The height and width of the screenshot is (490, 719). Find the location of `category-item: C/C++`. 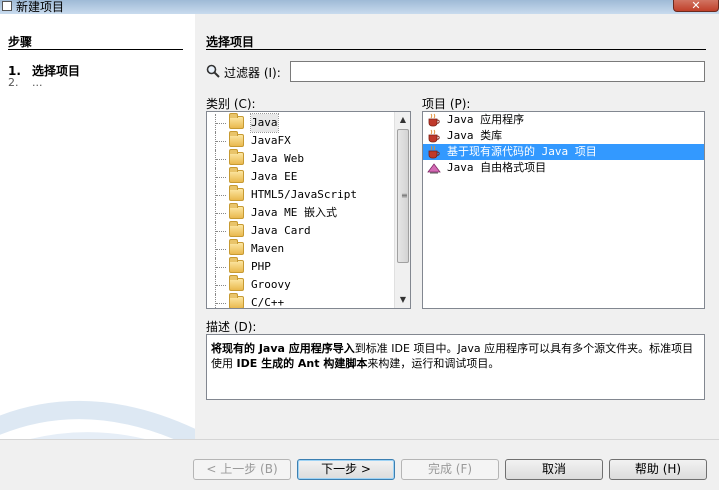

category-item: C/C++ is located at coordinates (302, 301).